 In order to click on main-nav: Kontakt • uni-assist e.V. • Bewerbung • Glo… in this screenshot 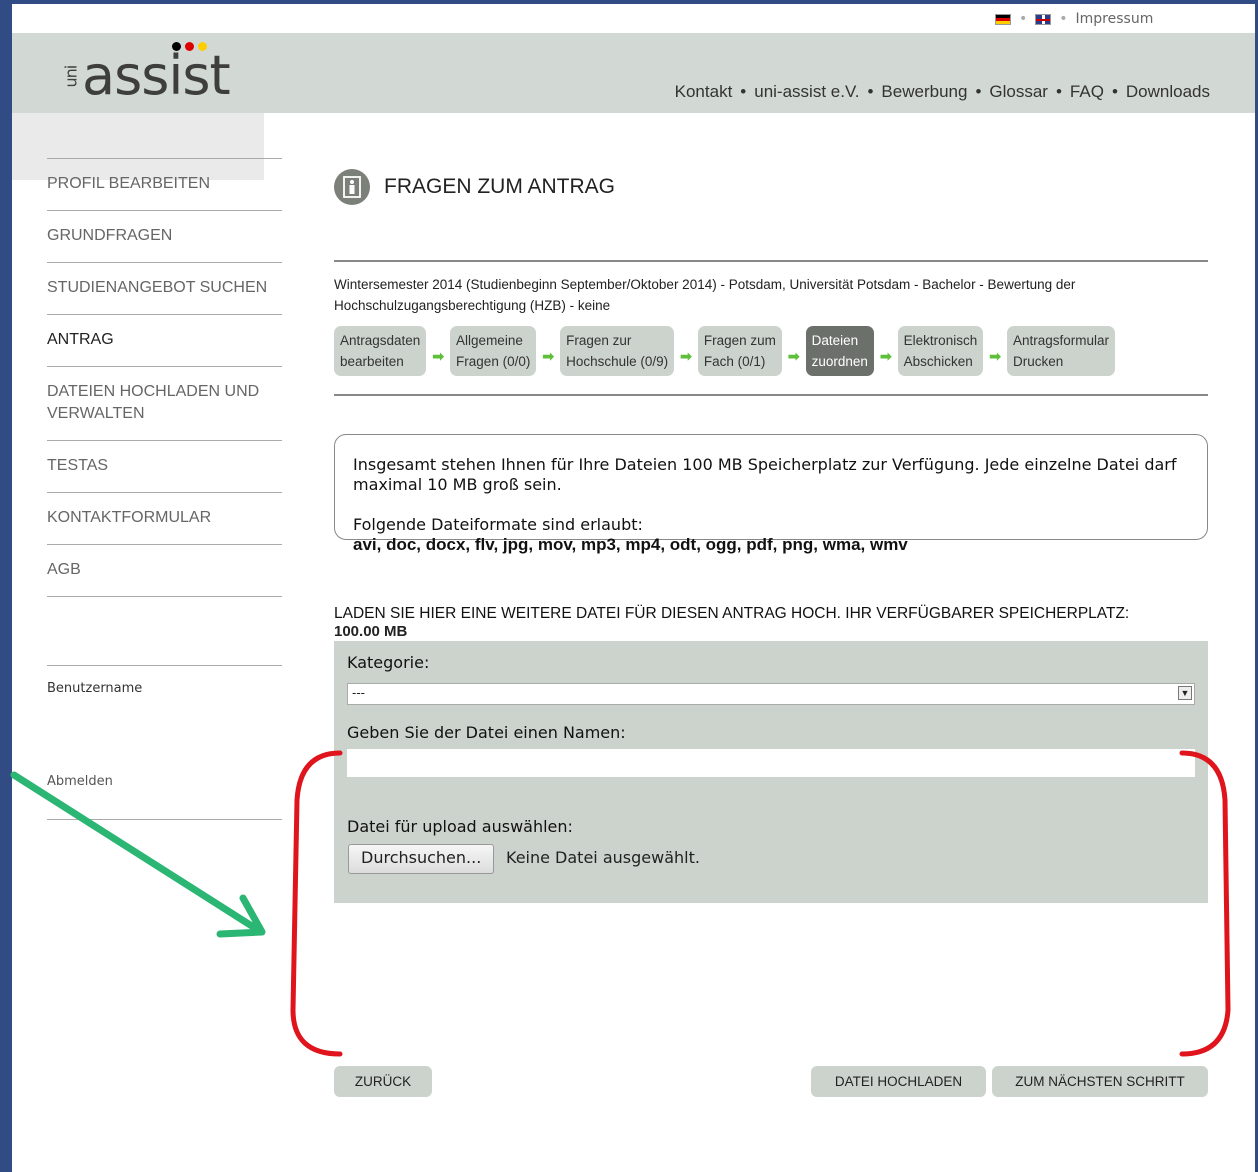, I will do `click(942, 92)`.